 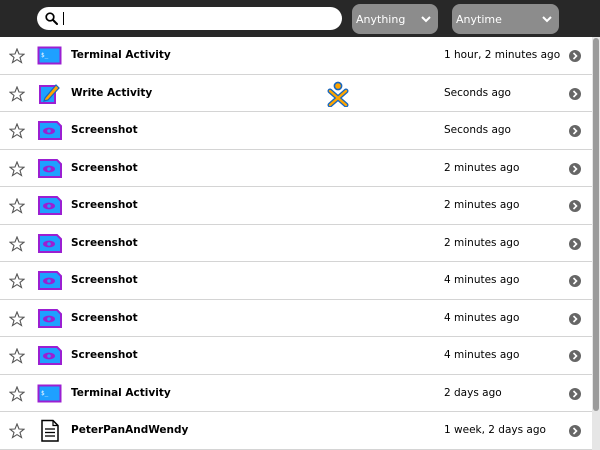 What do you see at coordinates (63, 18) in the screenshot?
I see `text-cursor` at bounding box center [63, 18].